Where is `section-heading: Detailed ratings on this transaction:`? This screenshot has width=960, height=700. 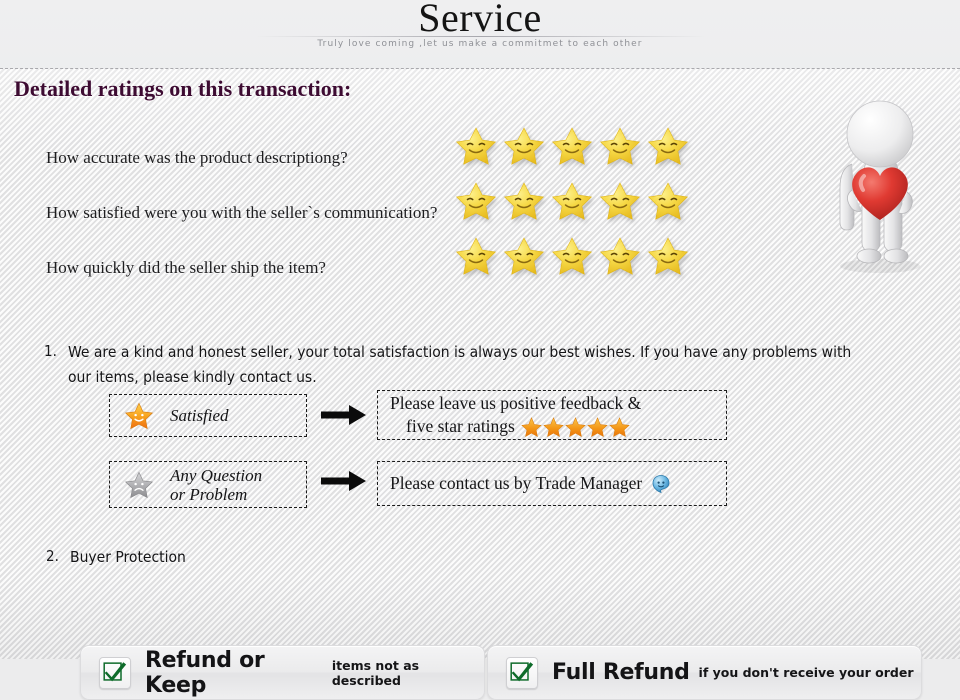 section-heading: Detailed ratings on this transaction: is located at coordinates (183, 88).